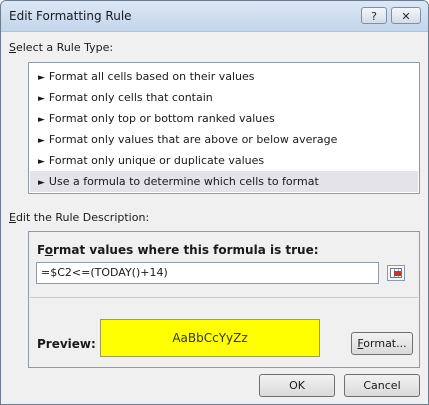 The height and width of the screenshot is (405, 429). Describe the element at coordinates (297, 385) in the screenshot. I see `ok-button: OK` at that location.